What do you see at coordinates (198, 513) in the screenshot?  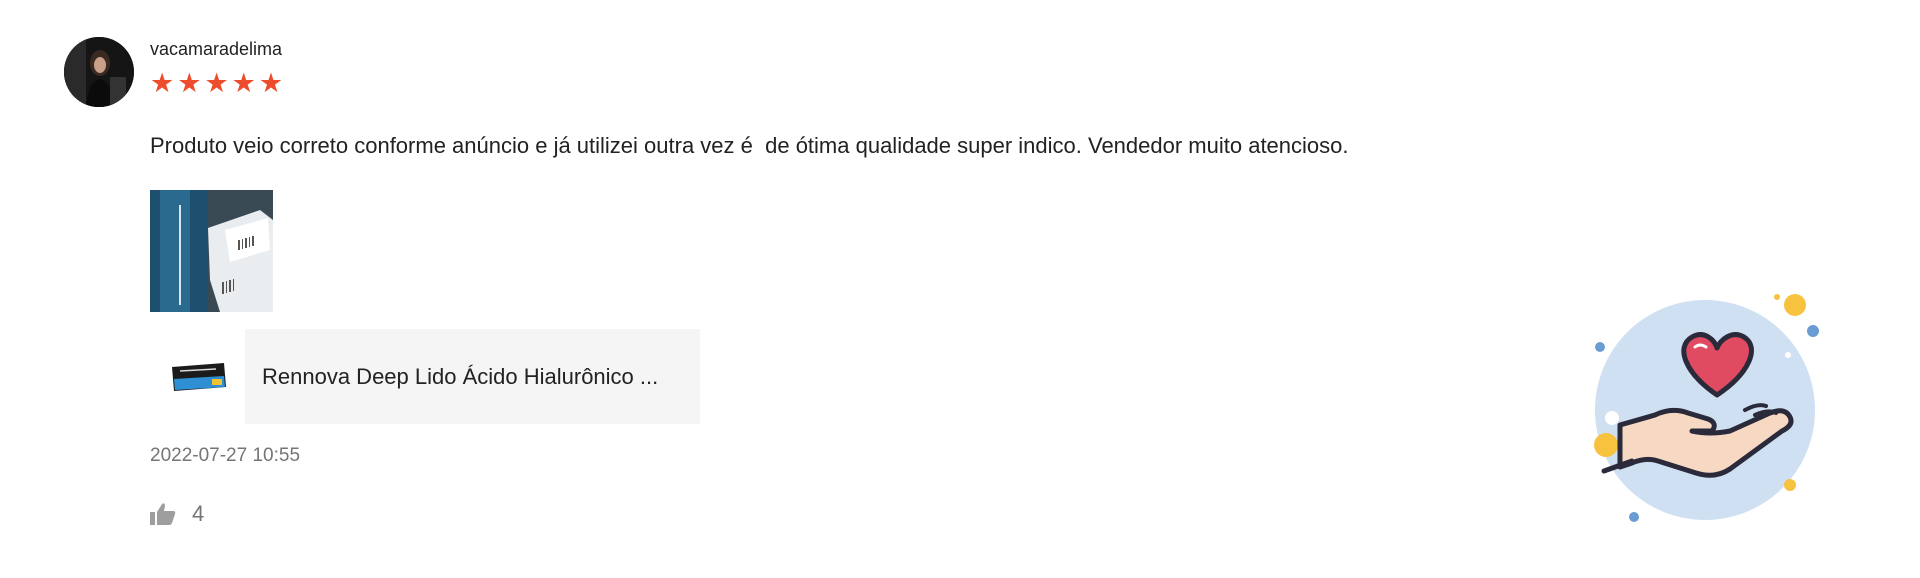 I see `like-count: 4` at bounding box center [198, 513].